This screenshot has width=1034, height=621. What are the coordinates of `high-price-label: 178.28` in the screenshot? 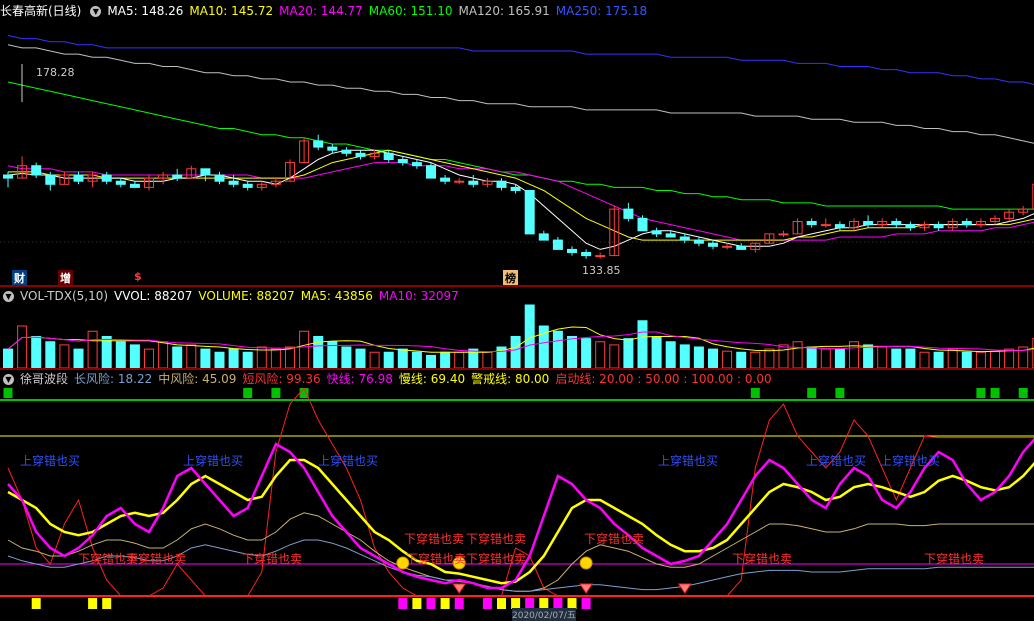 It's located at (55, 72).